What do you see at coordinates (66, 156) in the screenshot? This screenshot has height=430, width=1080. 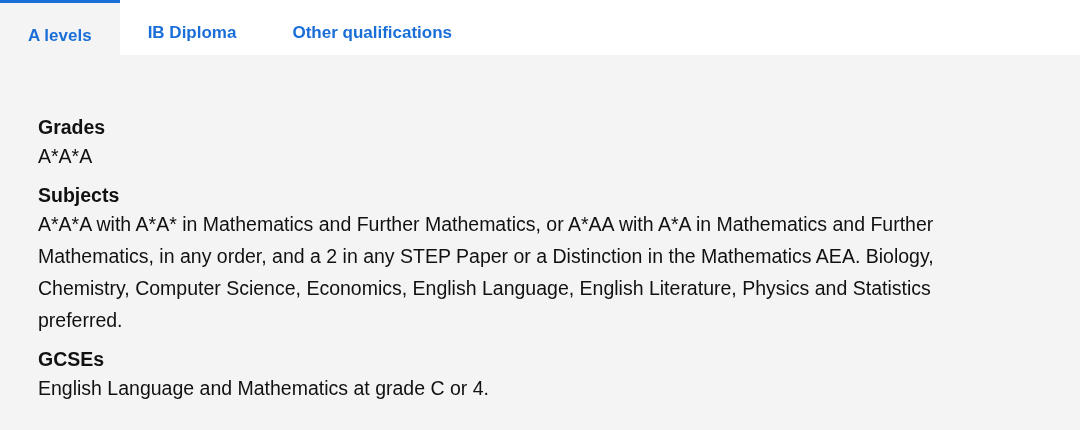 I see `section-text: A*A*A` at bounding box center [66, 156].